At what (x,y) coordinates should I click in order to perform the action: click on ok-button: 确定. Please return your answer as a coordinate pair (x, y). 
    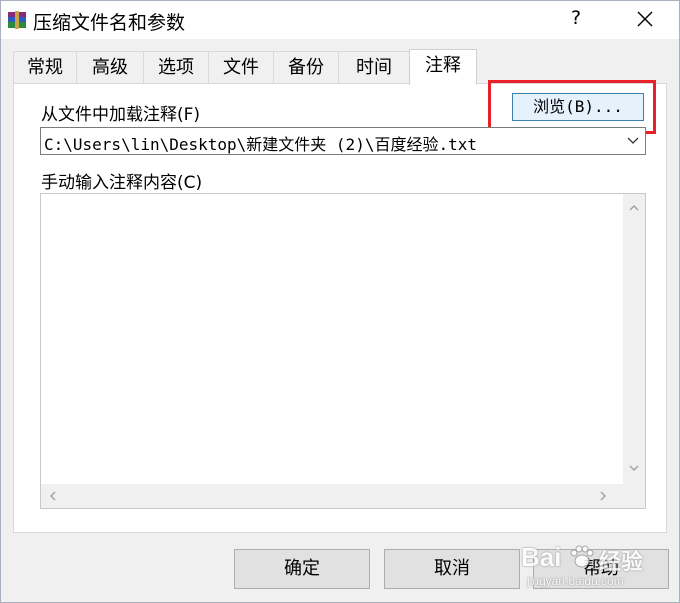
    Looking at the image, I should click on (302, 569).